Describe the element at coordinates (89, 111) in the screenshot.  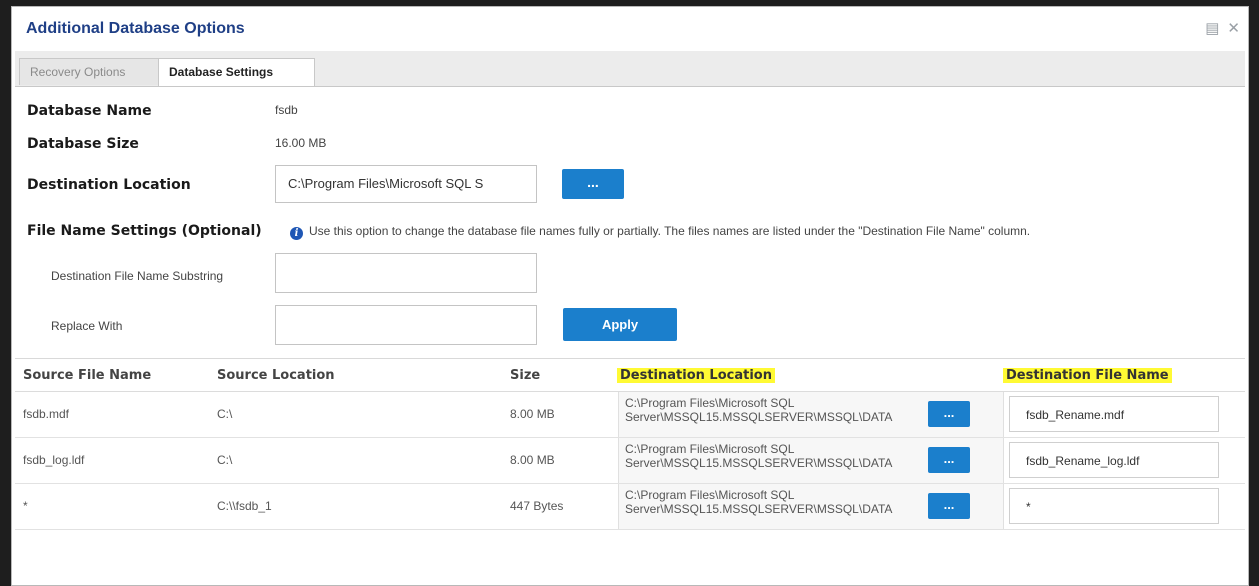
I see `database-name-label: Database Name` at that location.